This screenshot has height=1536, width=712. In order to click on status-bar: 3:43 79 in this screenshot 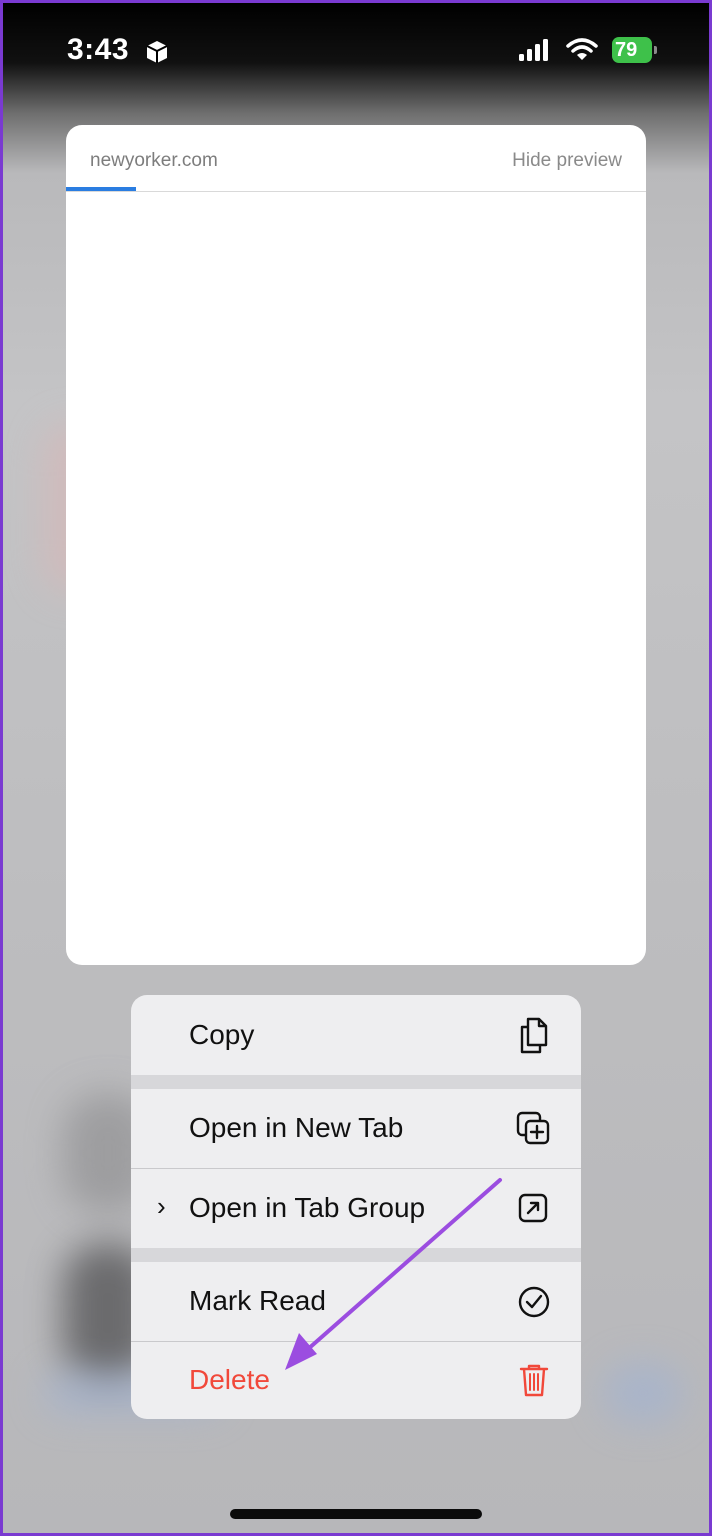, I will do `click(356, 53)`.